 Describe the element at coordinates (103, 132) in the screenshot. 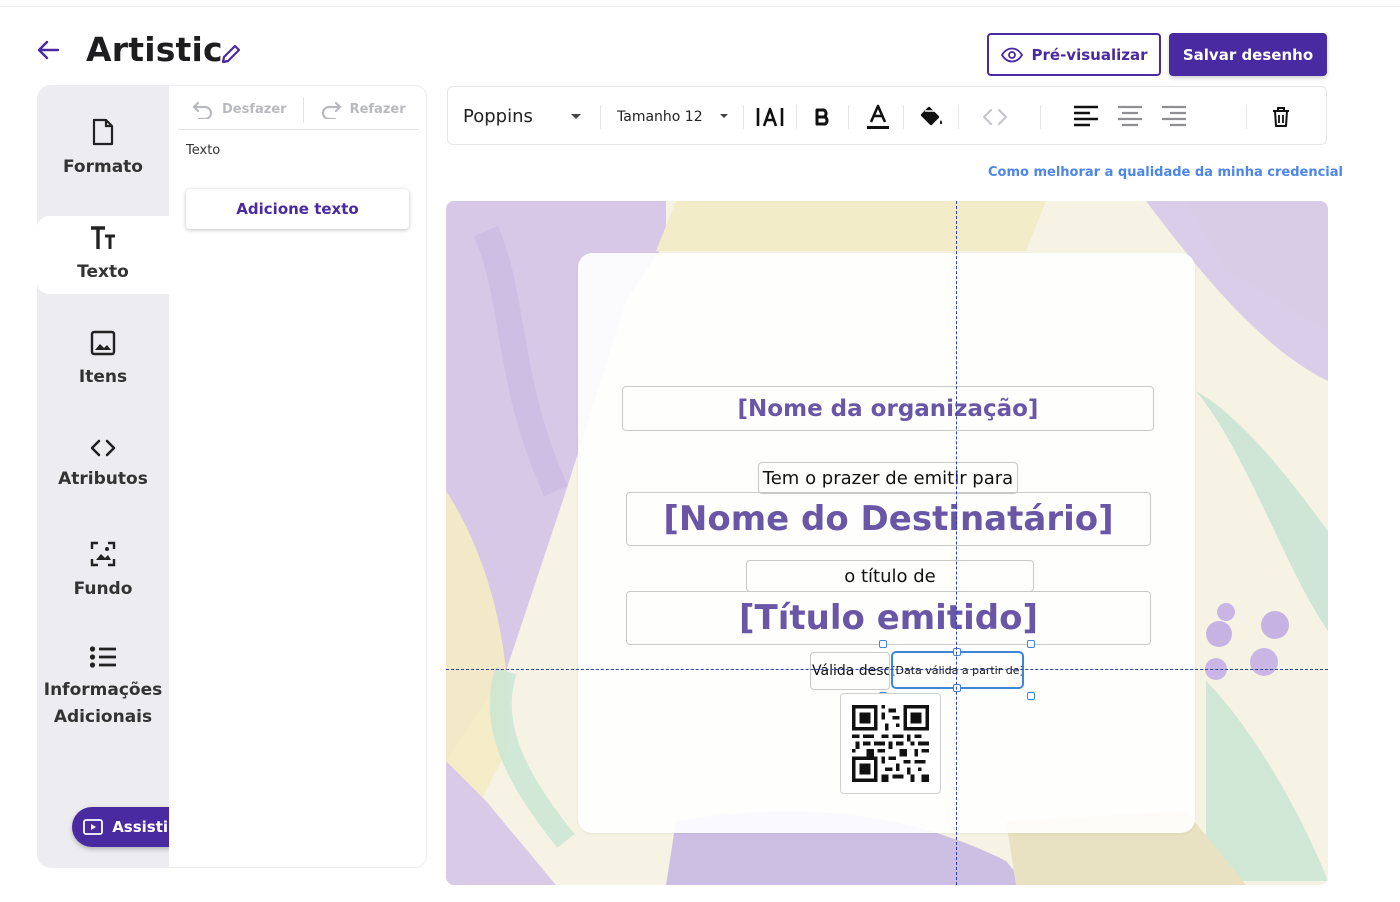

I see `document-icon` at that location.